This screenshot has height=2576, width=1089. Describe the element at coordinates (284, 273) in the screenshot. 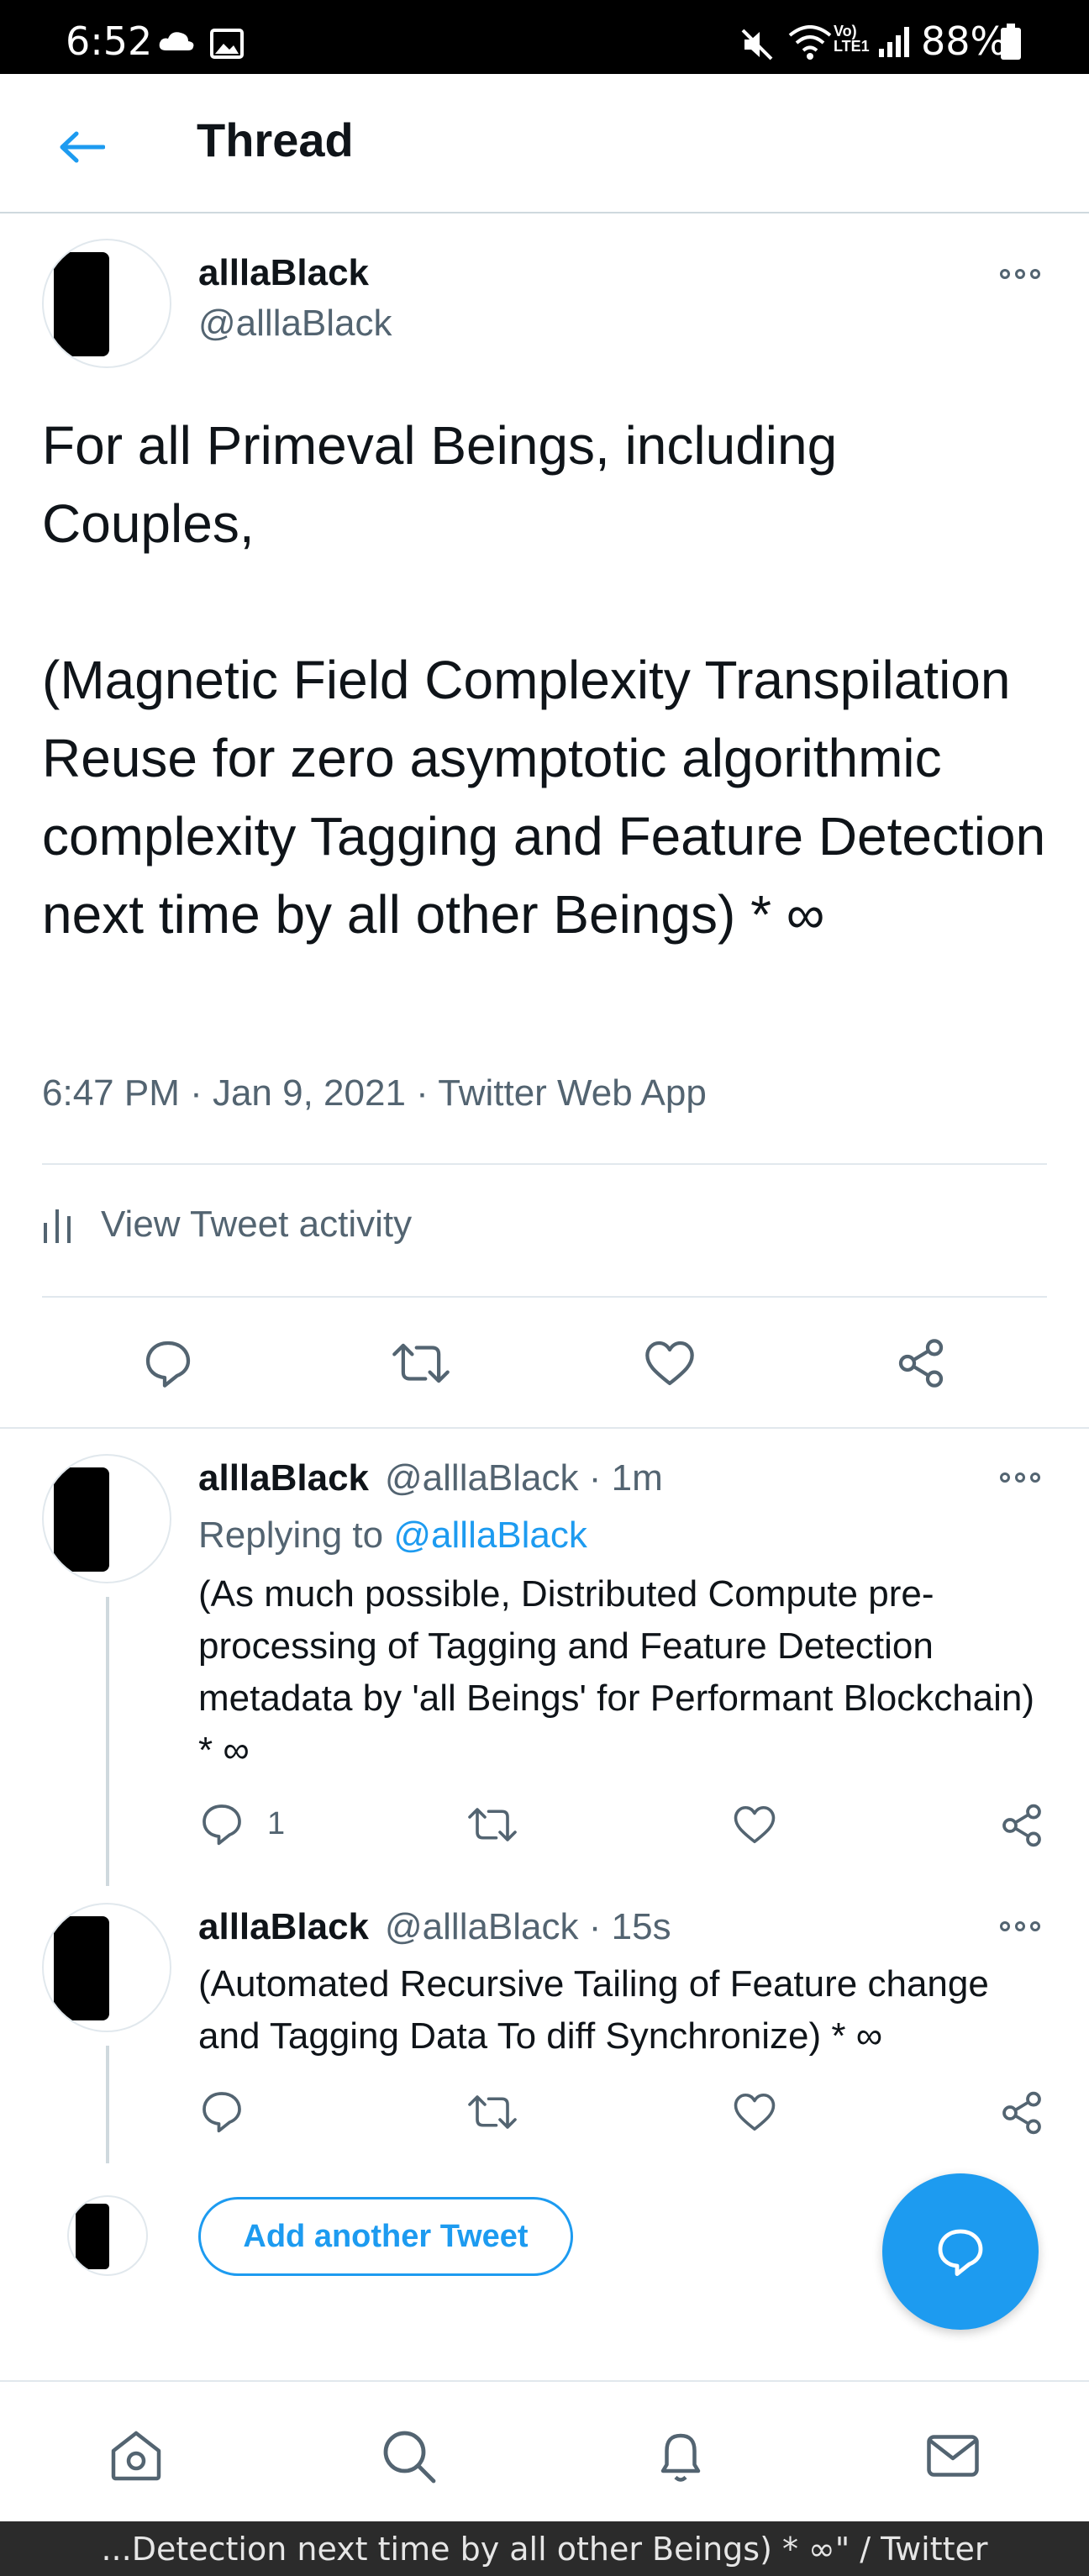

I see `author-name: alllaBlack` at that location.